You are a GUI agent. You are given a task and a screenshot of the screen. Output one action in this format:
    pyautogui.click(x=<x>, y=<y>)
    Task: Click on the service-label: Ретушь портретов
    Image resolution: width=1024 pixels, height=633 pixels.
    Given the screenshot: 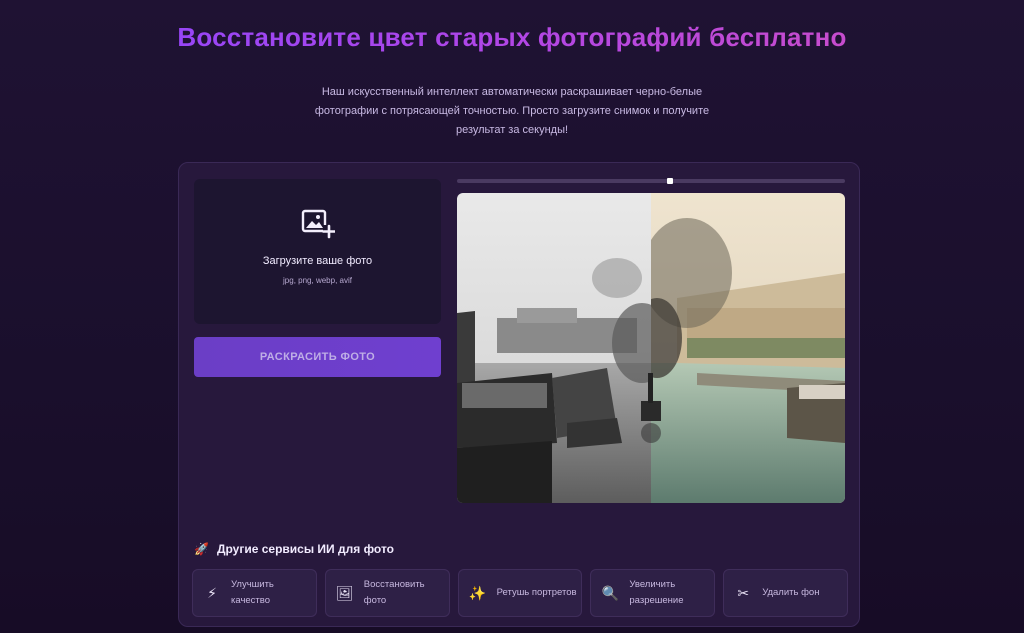 What is the action you would take?
    pyautogui.click(x=536, y=592)
    